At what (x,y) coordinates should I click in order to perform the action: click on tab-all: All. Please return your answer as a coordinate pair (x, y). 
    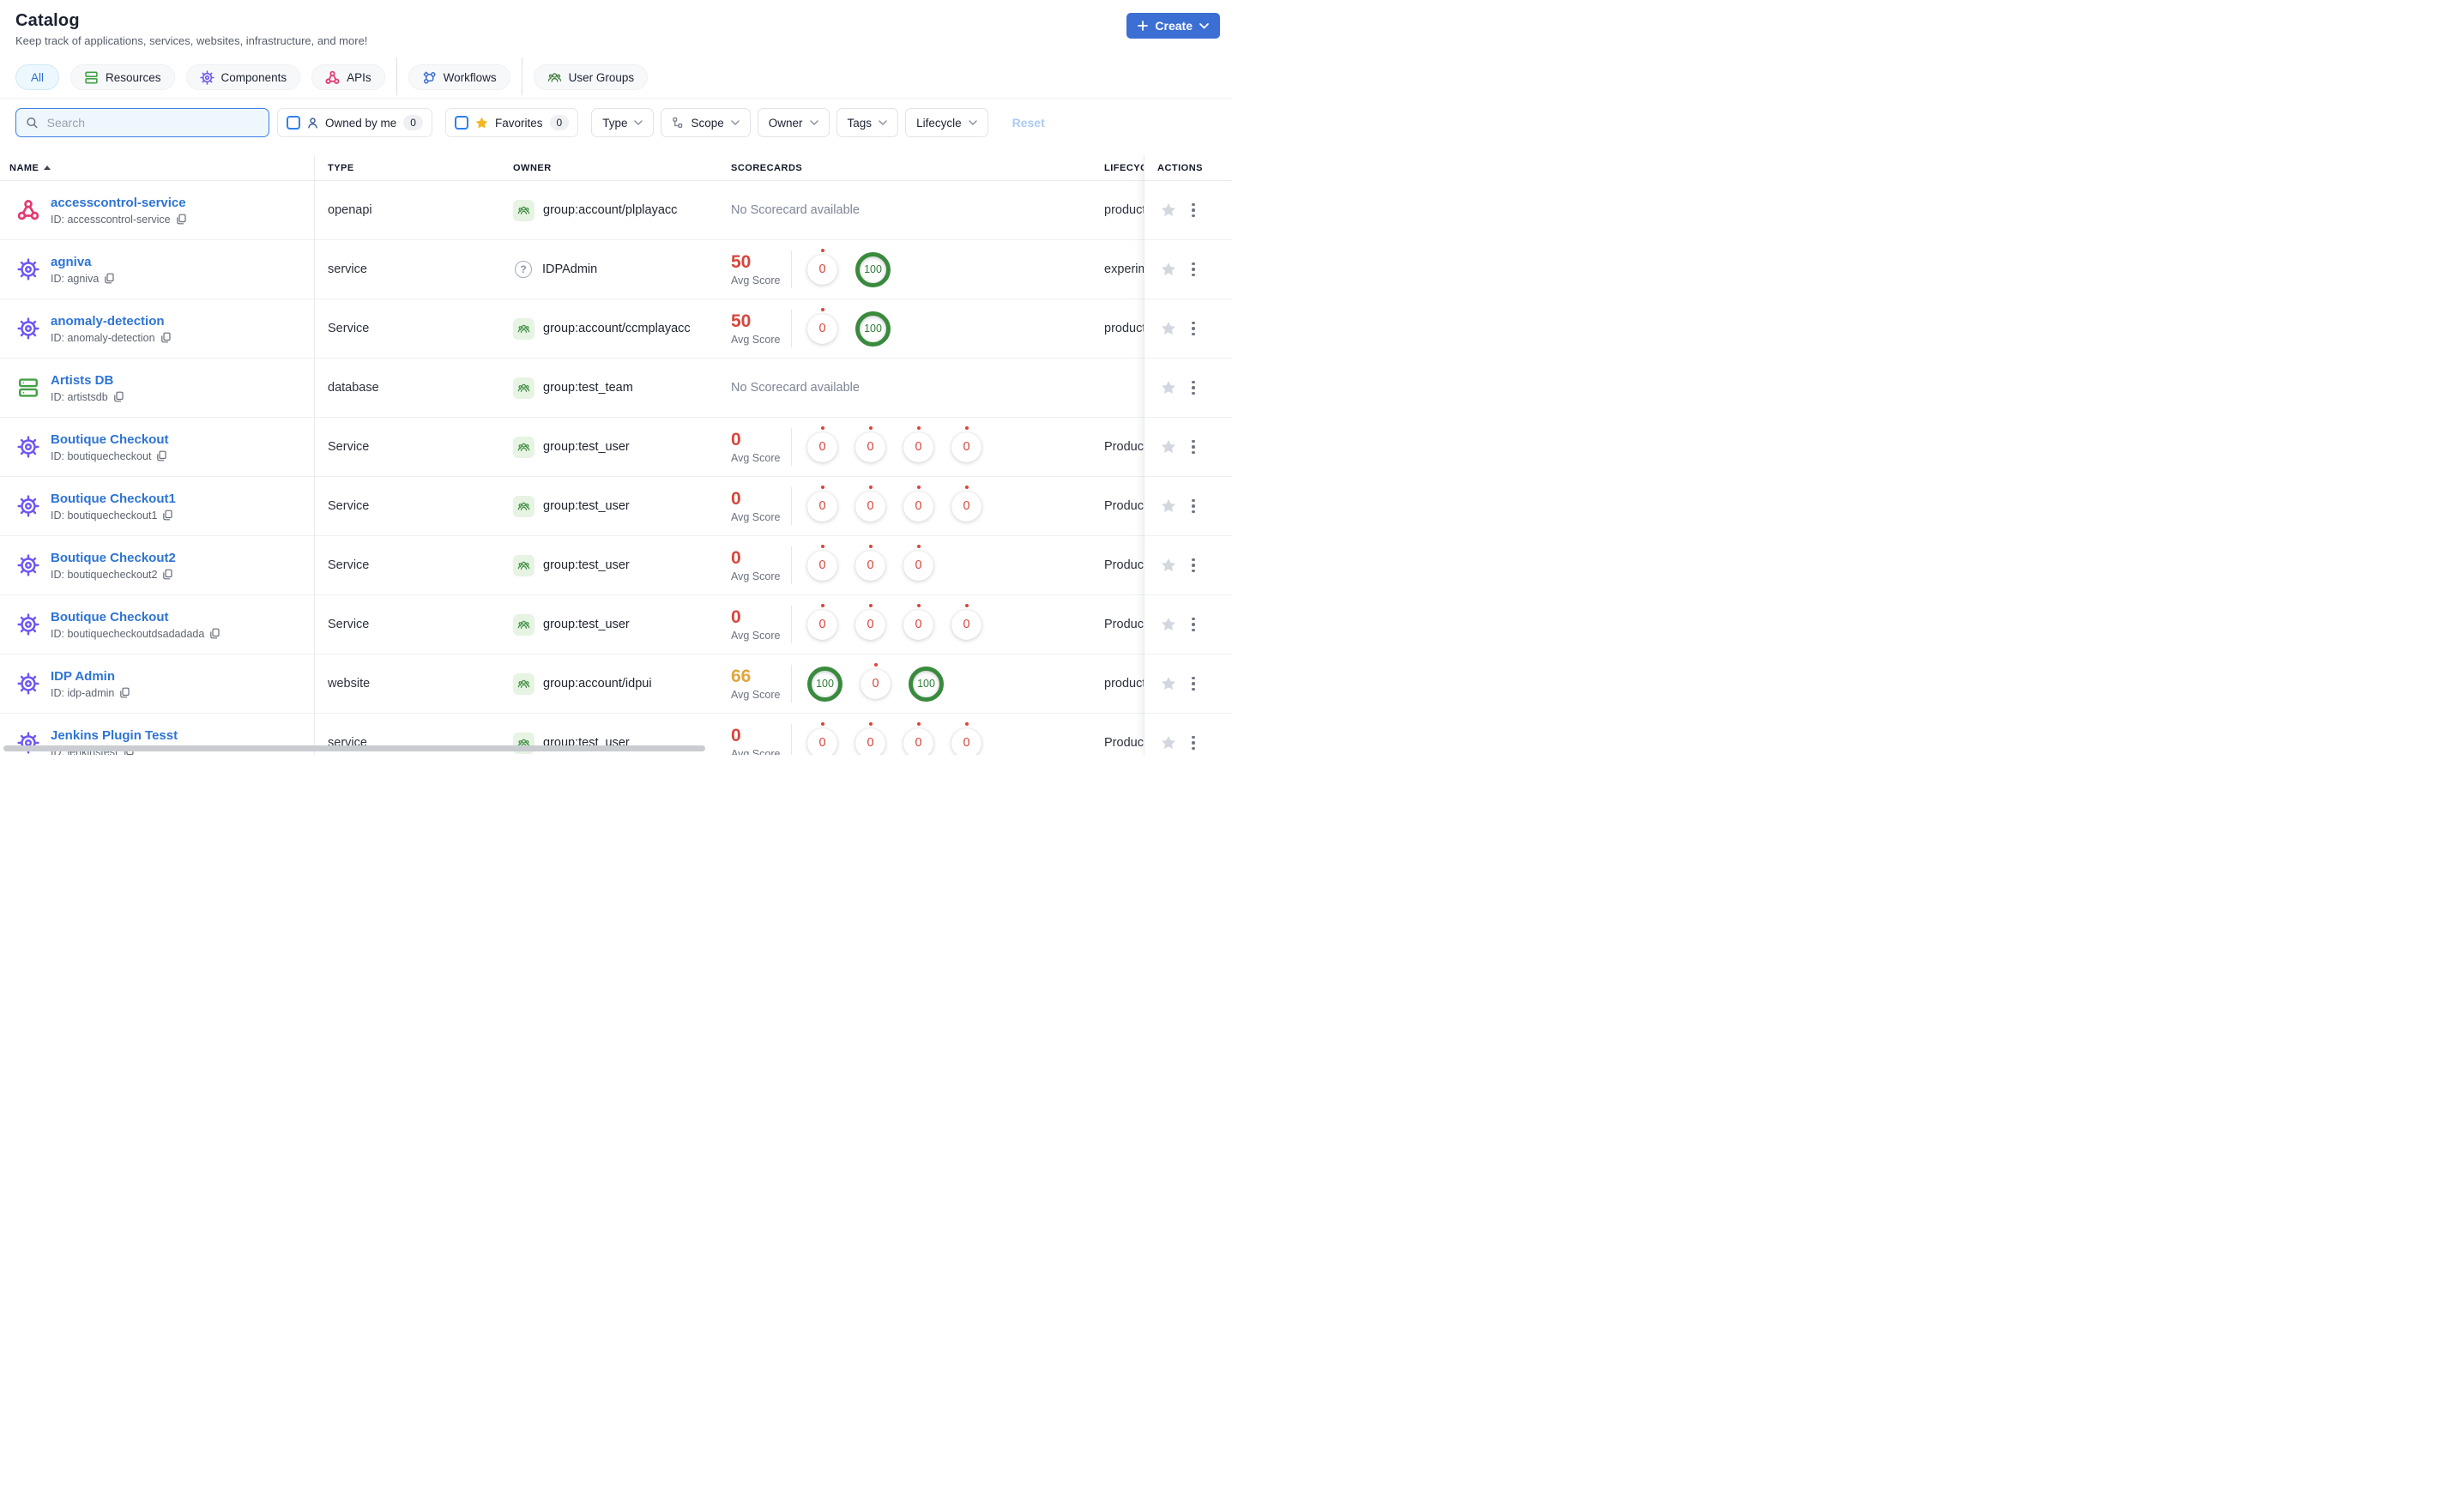
    Looking at the image, I should click on (37, 77).